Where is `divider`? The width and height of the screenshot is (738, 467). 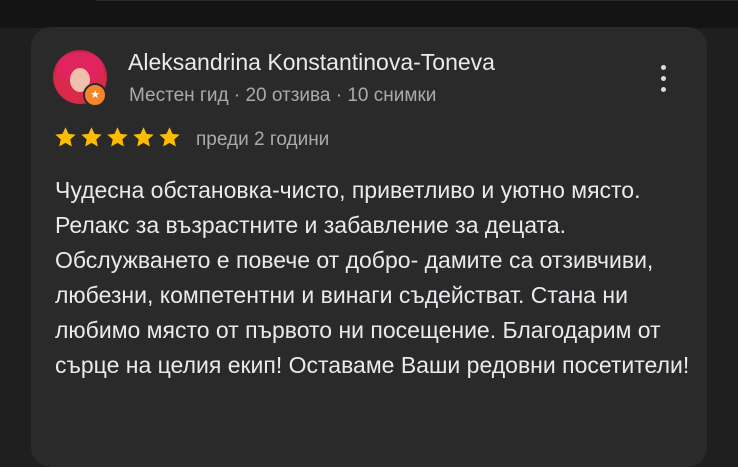
divider is located at coordinates (417, 0).